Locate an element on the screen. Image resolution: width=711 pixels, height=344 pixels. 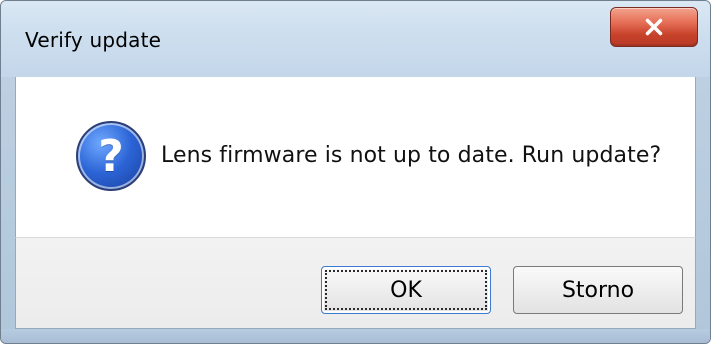
cancel-button: Storno is located at coordinates (598, 290).